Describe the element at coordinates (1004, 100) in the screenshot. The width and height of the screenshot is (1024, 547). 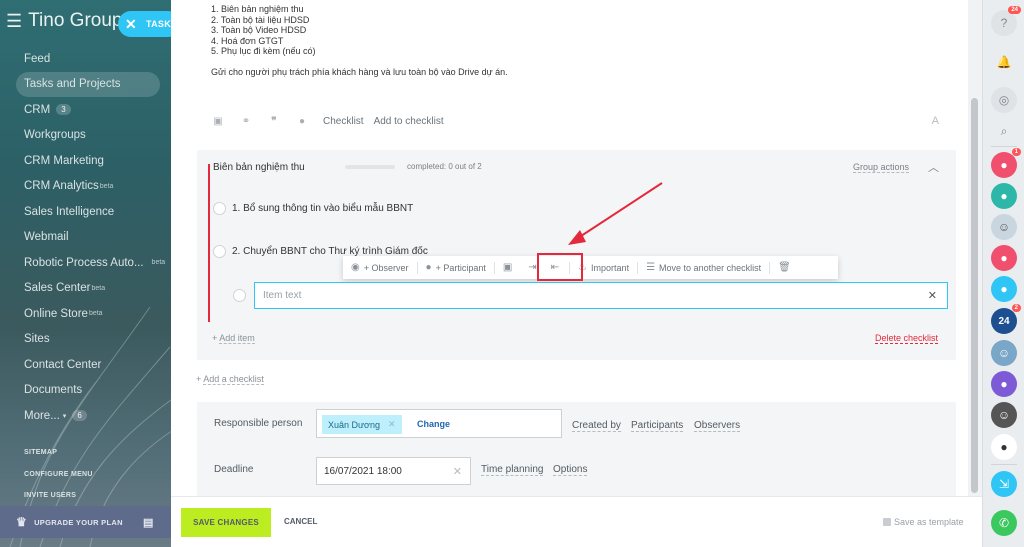
I see `chat-search-icon: ◎` at that location.